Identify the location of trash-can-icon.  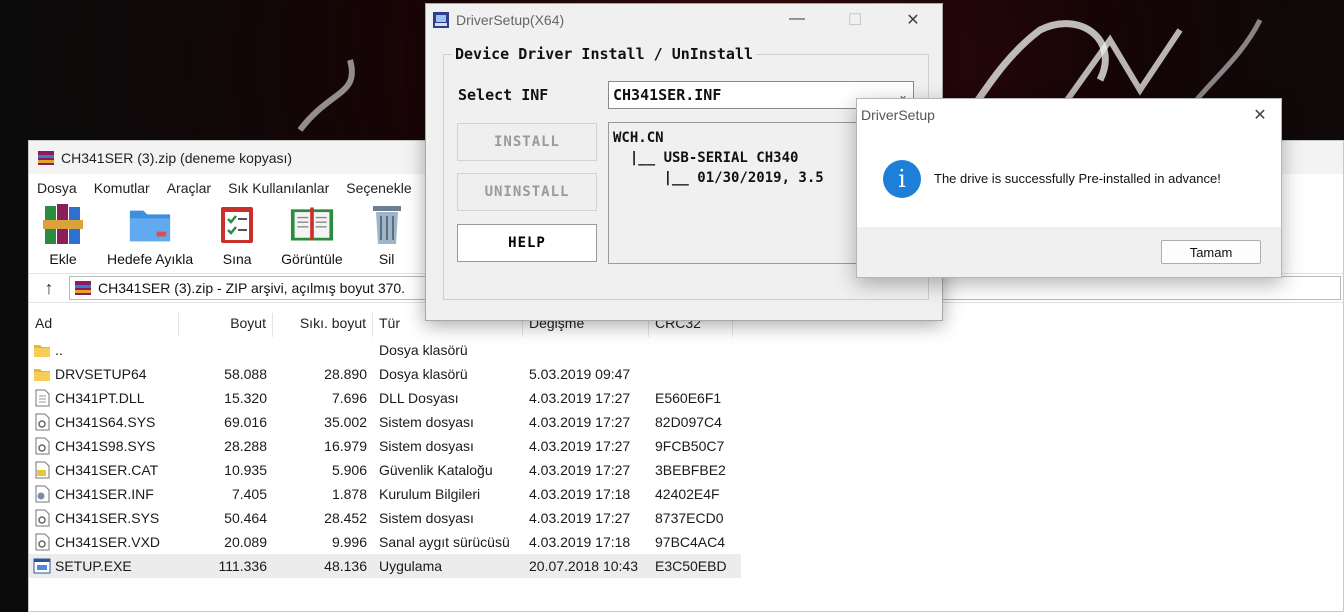
(387, 224).